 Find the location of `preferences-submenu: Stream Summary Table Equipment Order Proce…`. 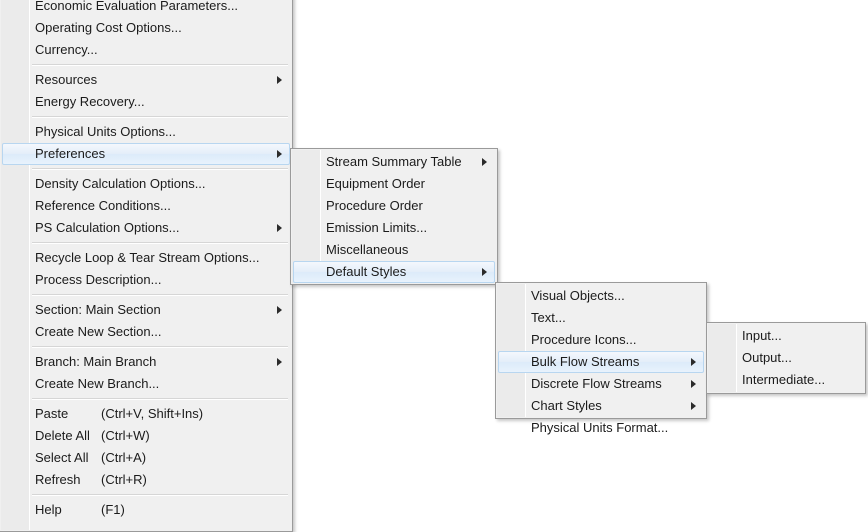

preferences-submenu: Stream Summary Table Equipment Order Proce… is located at coordinates (394, 216).